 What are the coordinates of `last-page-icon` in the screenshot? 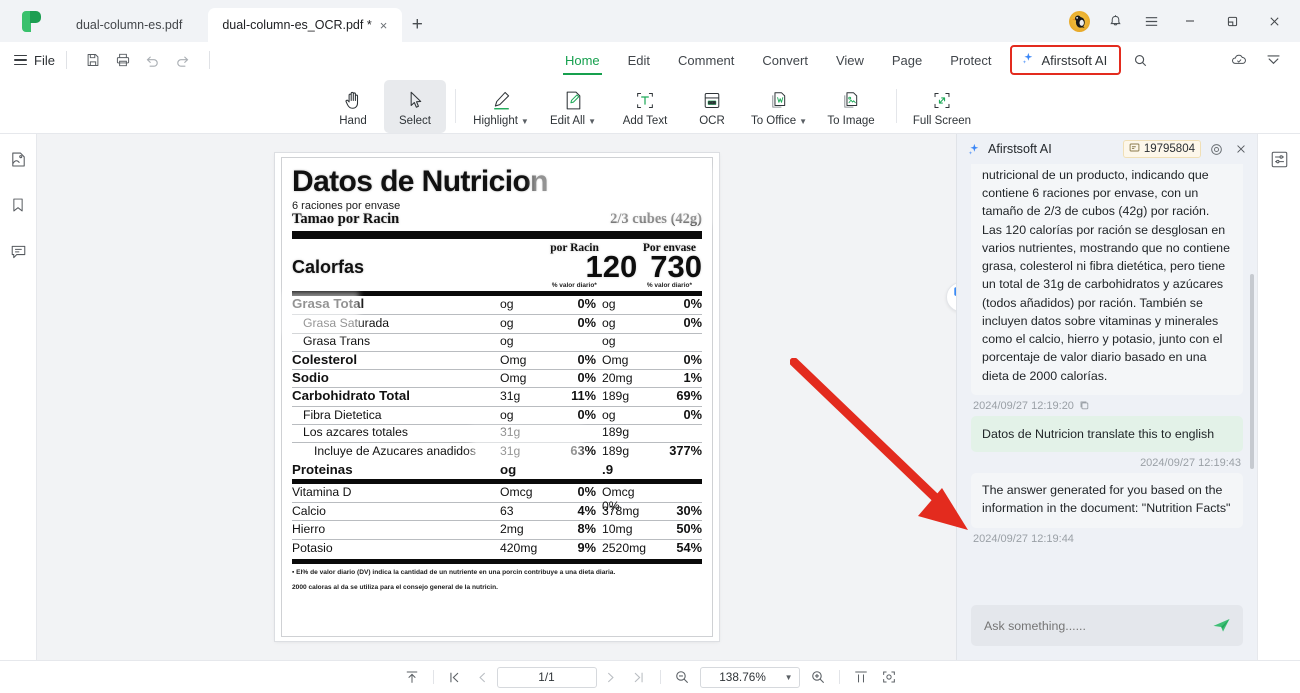 It's located at (639, 677).